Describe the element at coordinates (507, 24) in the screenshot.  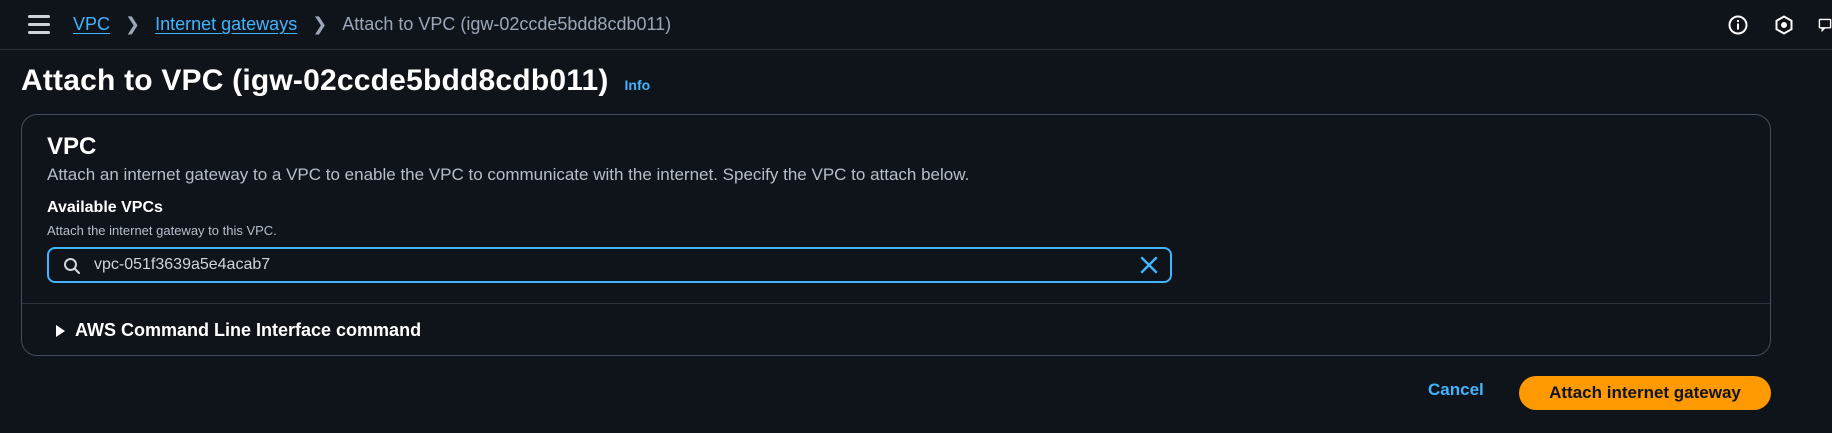
I see `breadcrumb-current: Attach to VPC (igw-02ccde5bdd8cdb011)` at that location.